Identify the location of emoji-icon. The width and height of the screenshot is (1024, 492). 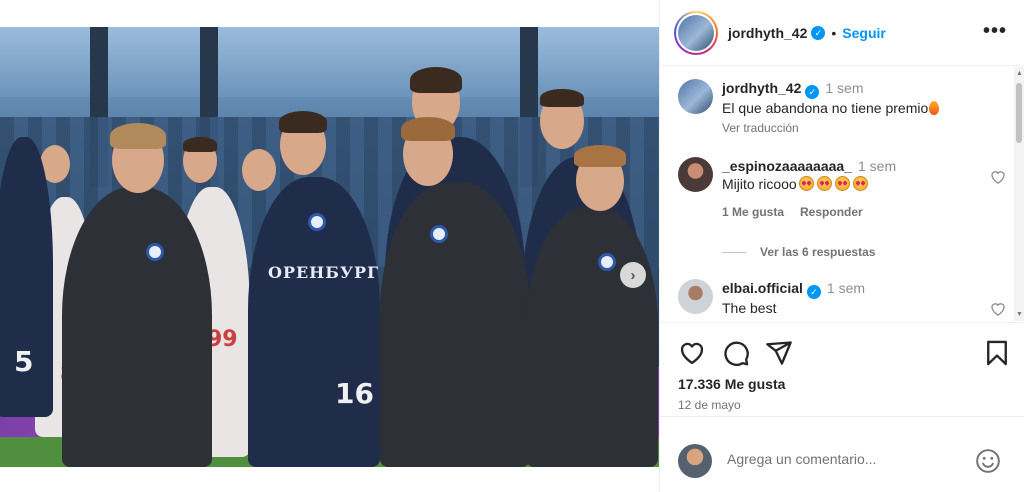
(988, 461).